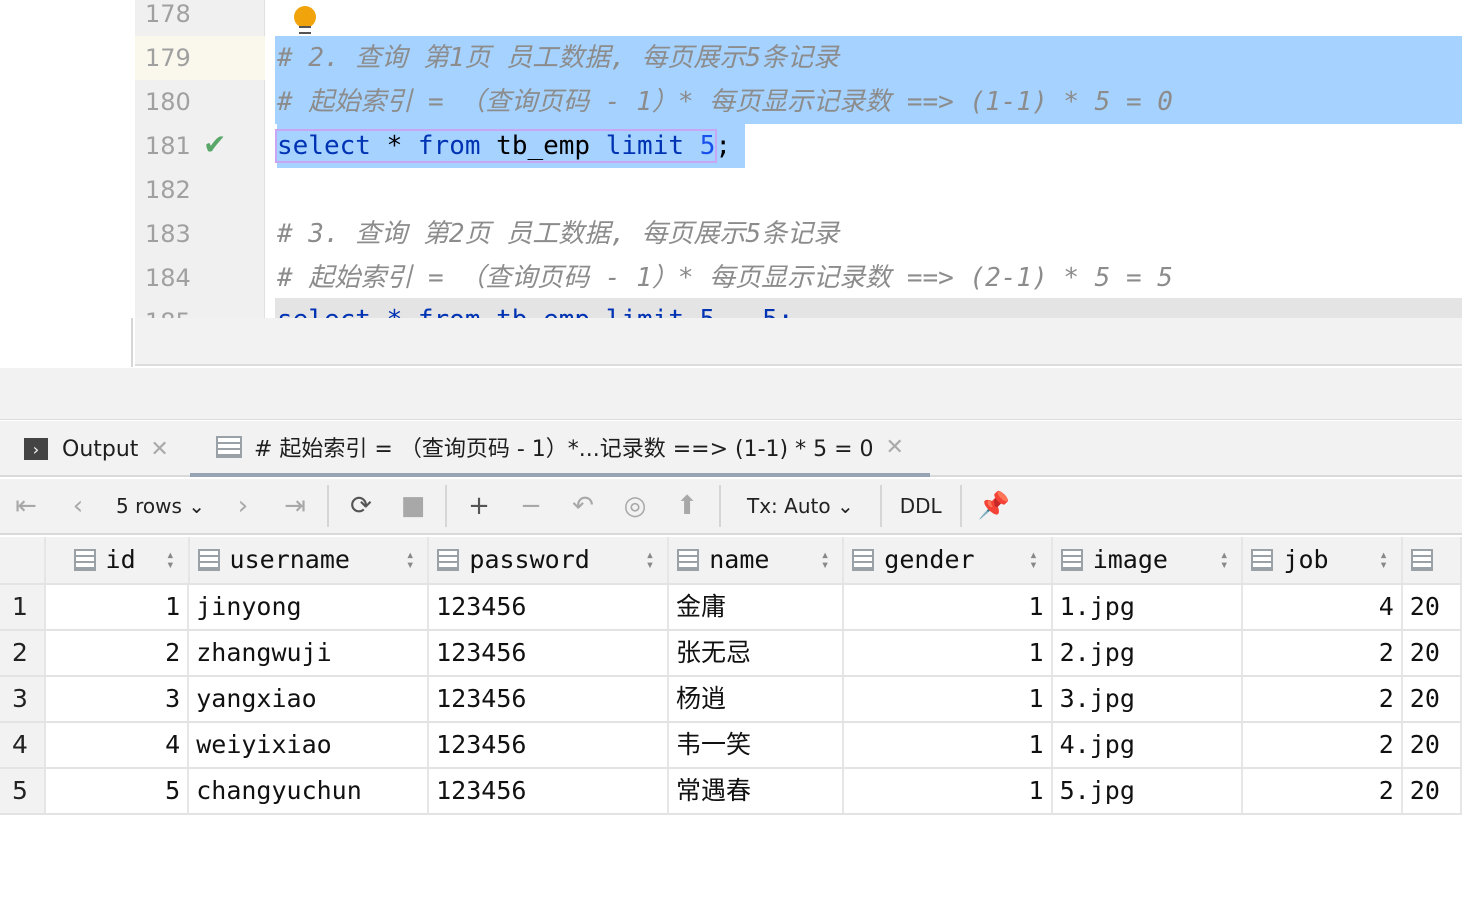 Image resolution: width=1462 pixels, height=899 pixels. What do you see at coordinates (583, 506) in the screenshot?
I see `revert-icon: ↶` at bounding box center [583, 506].